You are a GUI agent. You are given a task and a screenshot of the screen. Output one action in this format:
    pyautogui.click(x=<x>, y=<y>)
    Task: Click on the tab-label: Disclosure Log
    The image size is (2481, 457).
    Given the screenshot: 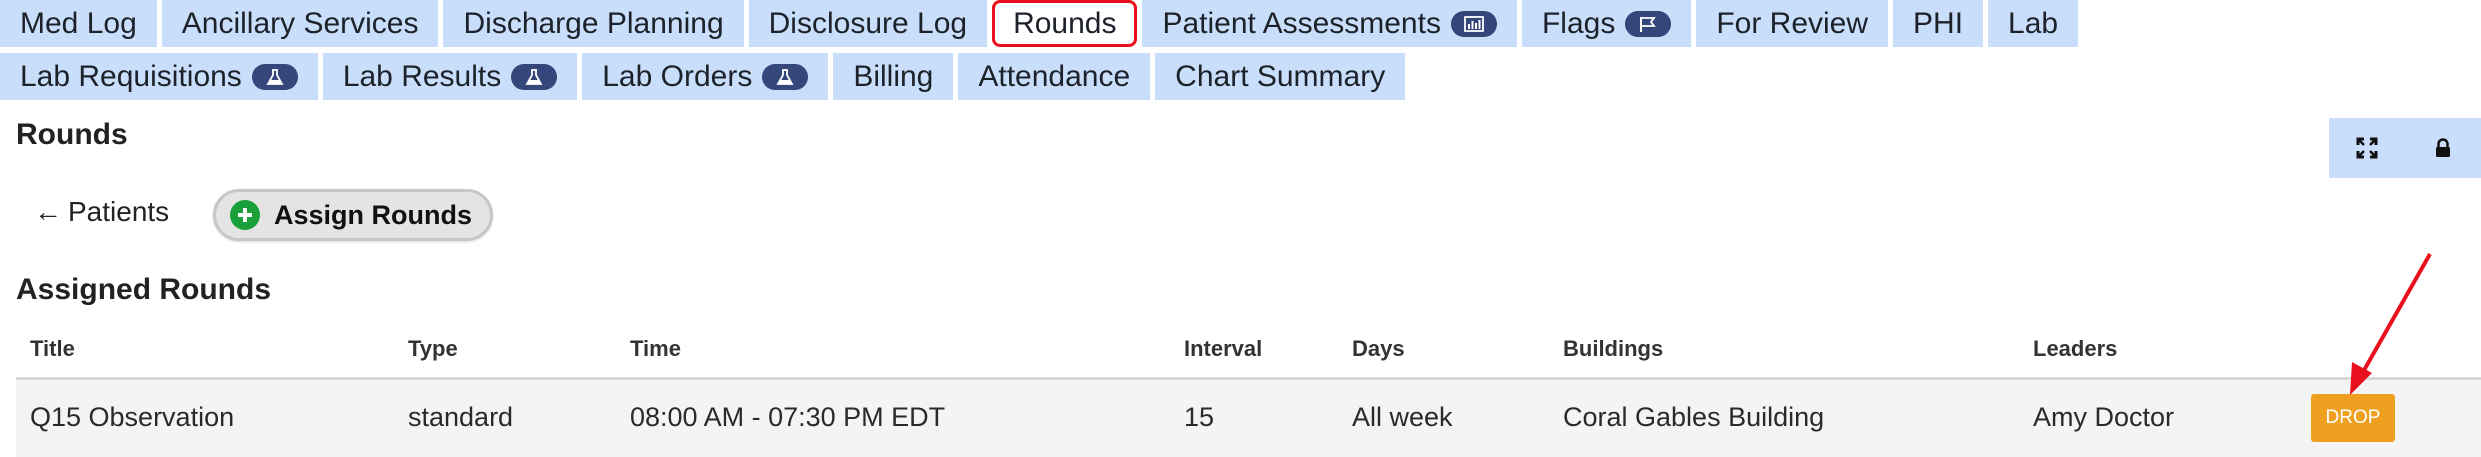 What is the action you would take?
    pyautogui.click(x=868, y=23)
    